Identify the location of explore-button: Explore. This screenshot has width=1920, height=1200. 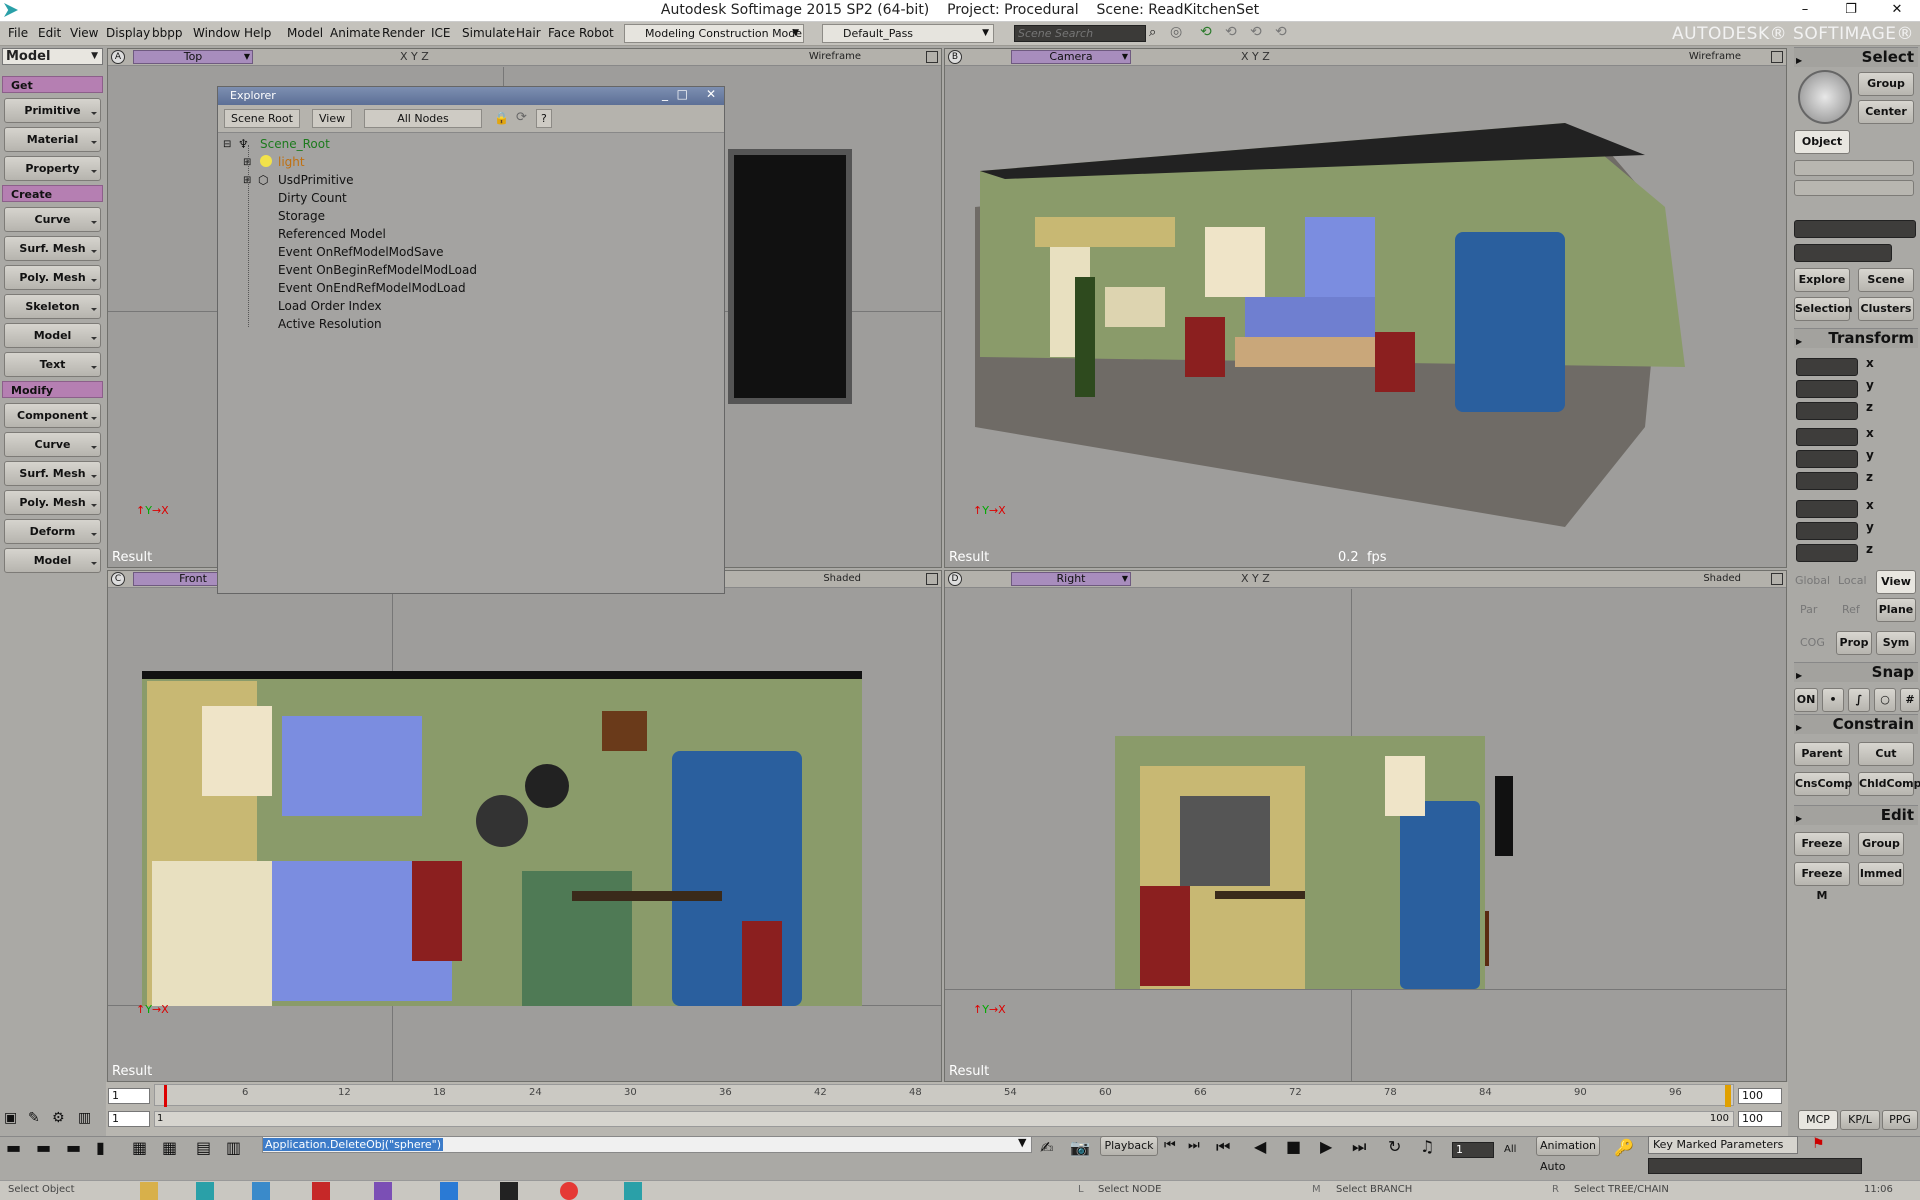
(1822, 280).